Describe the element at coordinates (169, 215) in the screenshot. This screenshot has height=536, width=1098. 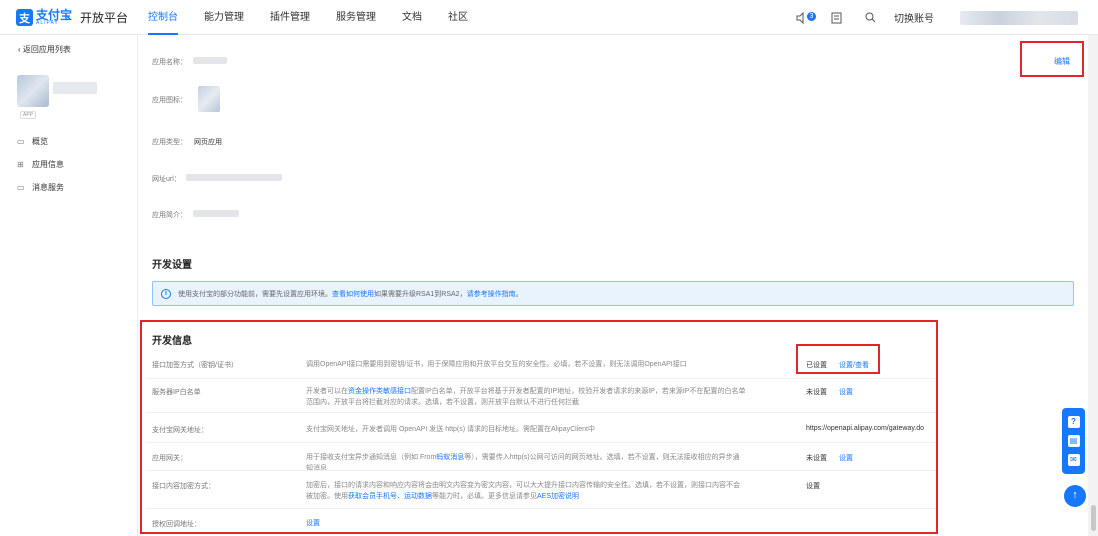
I see `app-intro-label: 应用简介：` at that location.